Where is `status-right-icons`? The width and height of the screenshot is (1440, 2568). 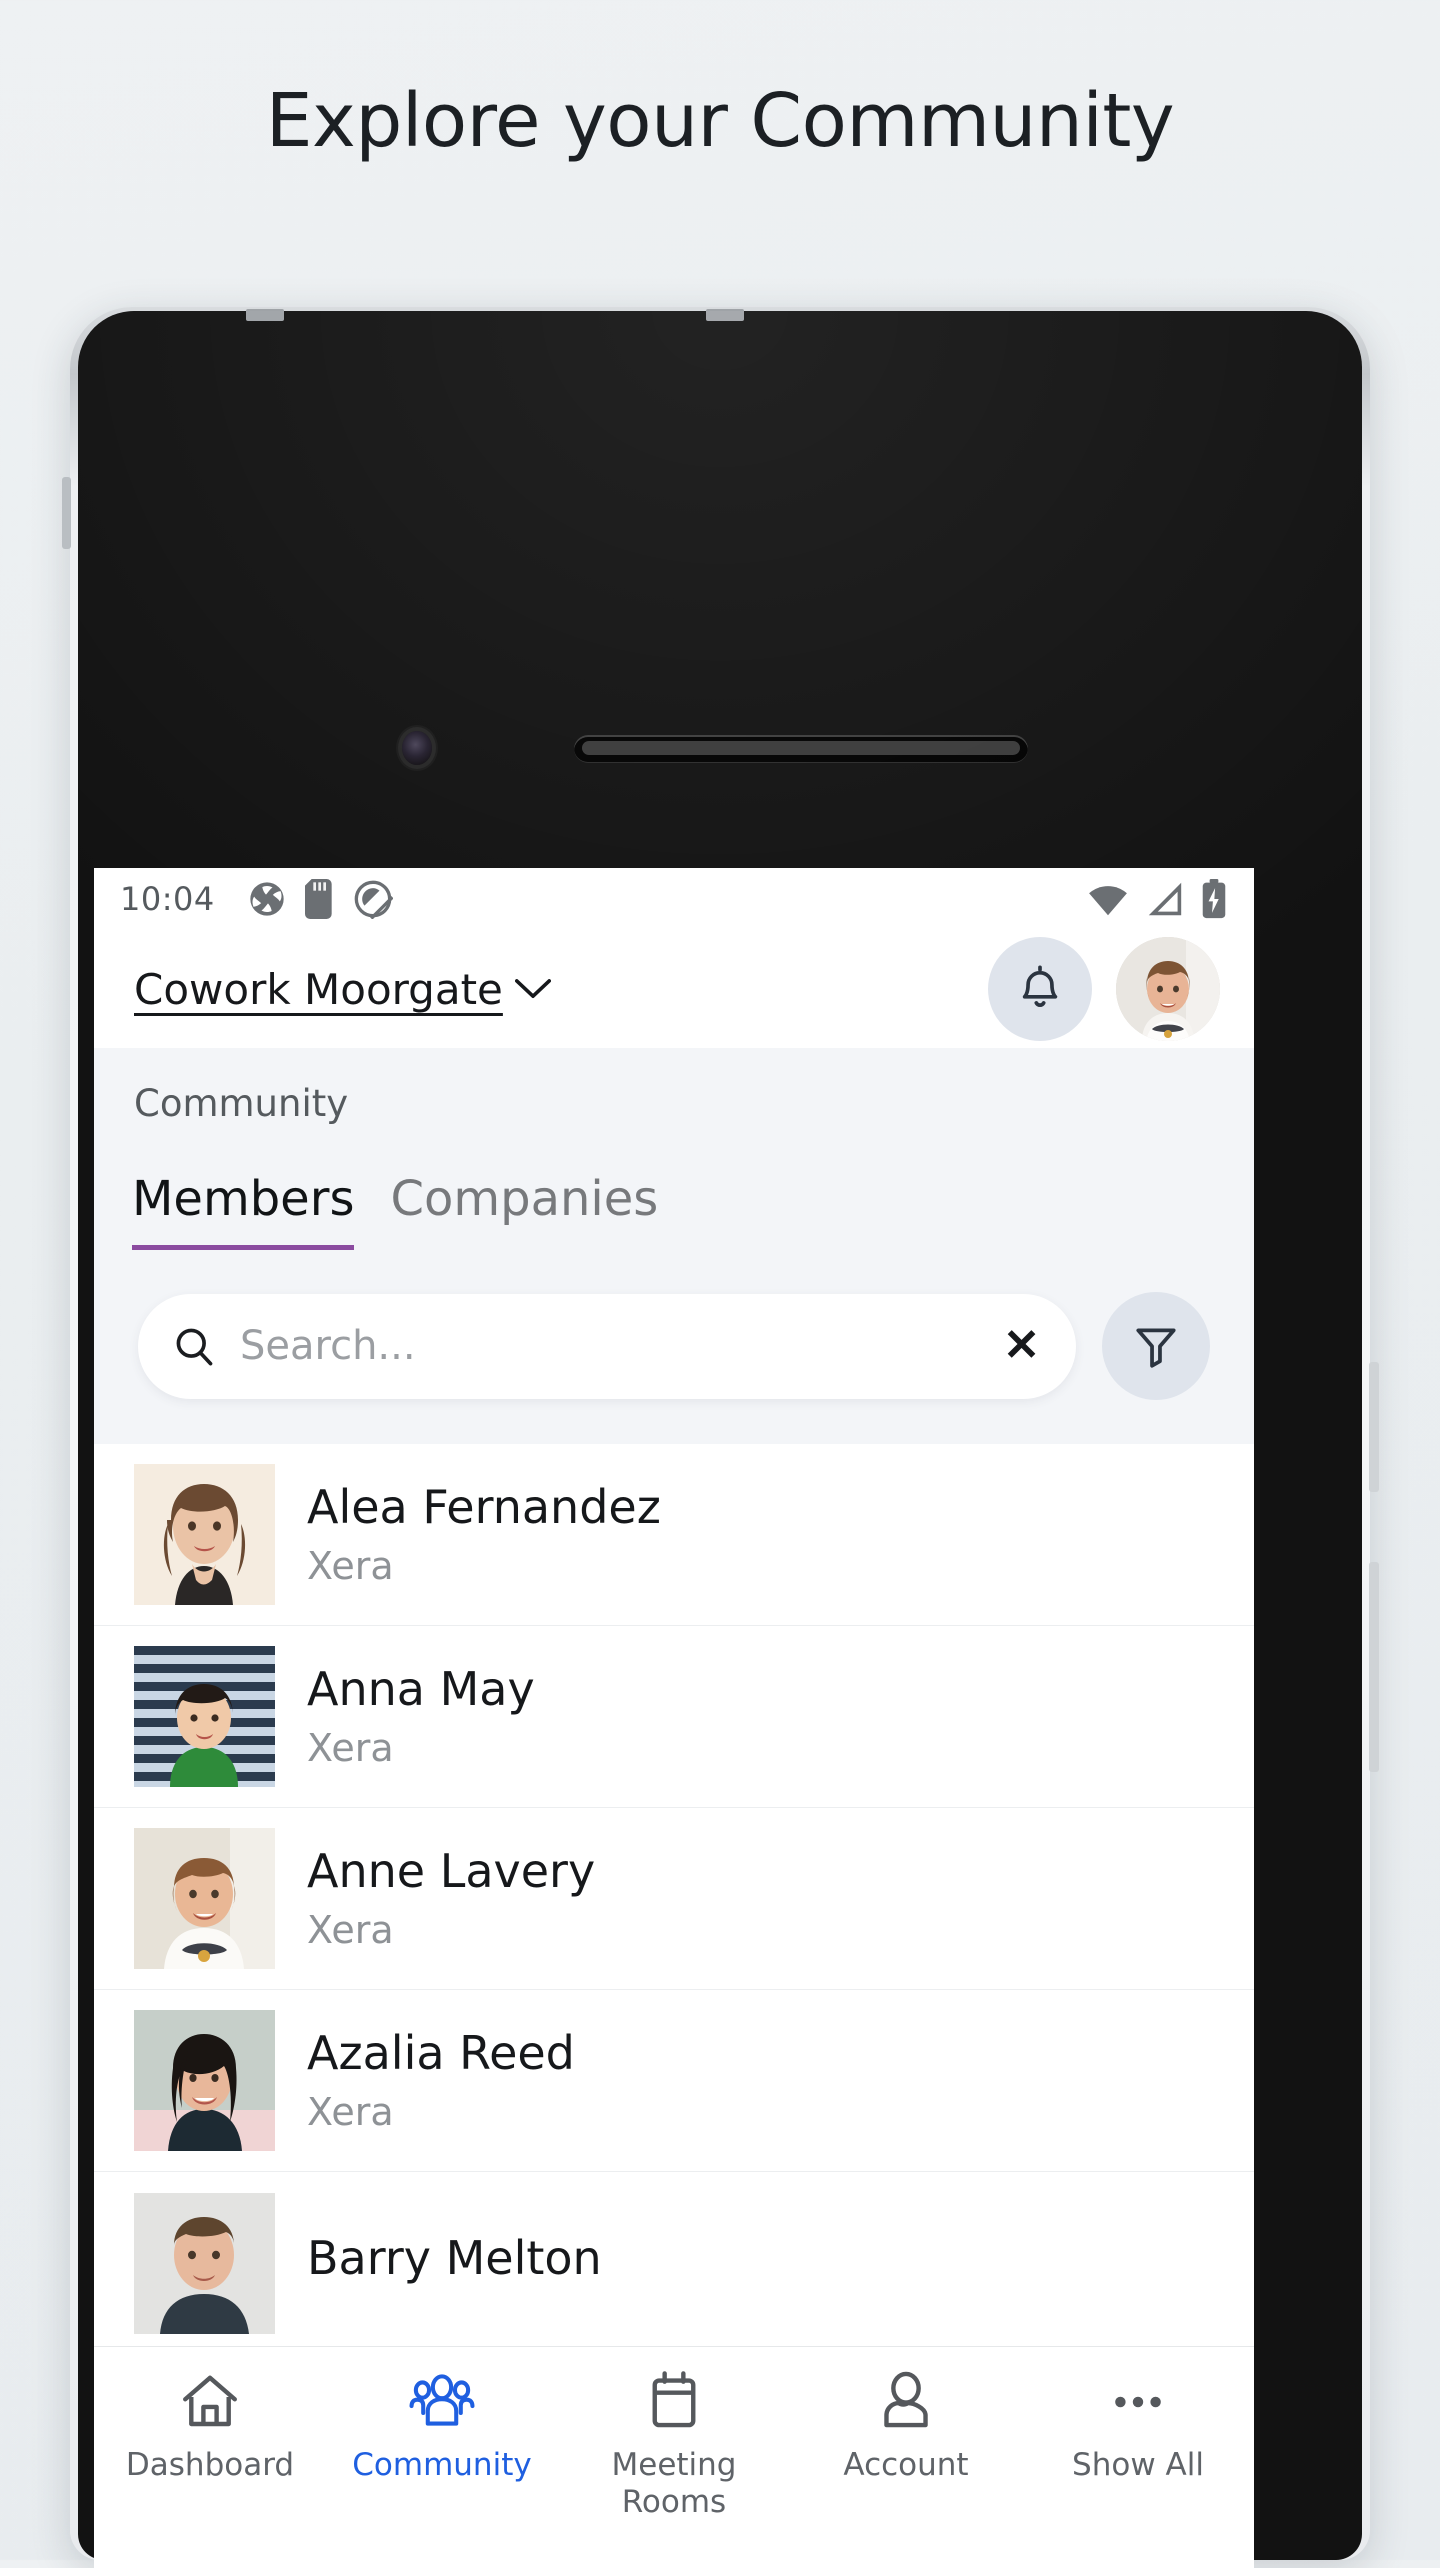 status-right-icons is located at coordinates (1157, 899).